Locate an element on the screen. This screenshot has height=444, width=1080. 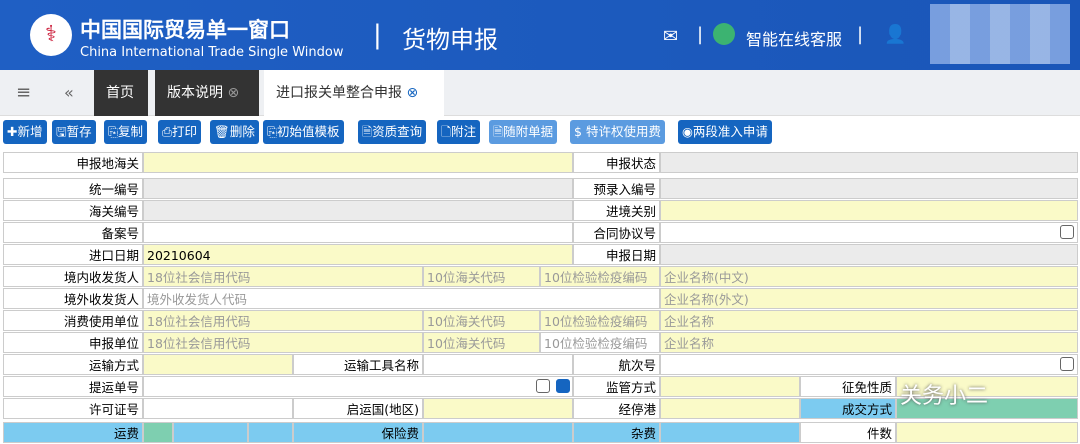
consignee-credit-code-input: 18位社会信用代码 is located at coordinates (283, 276).